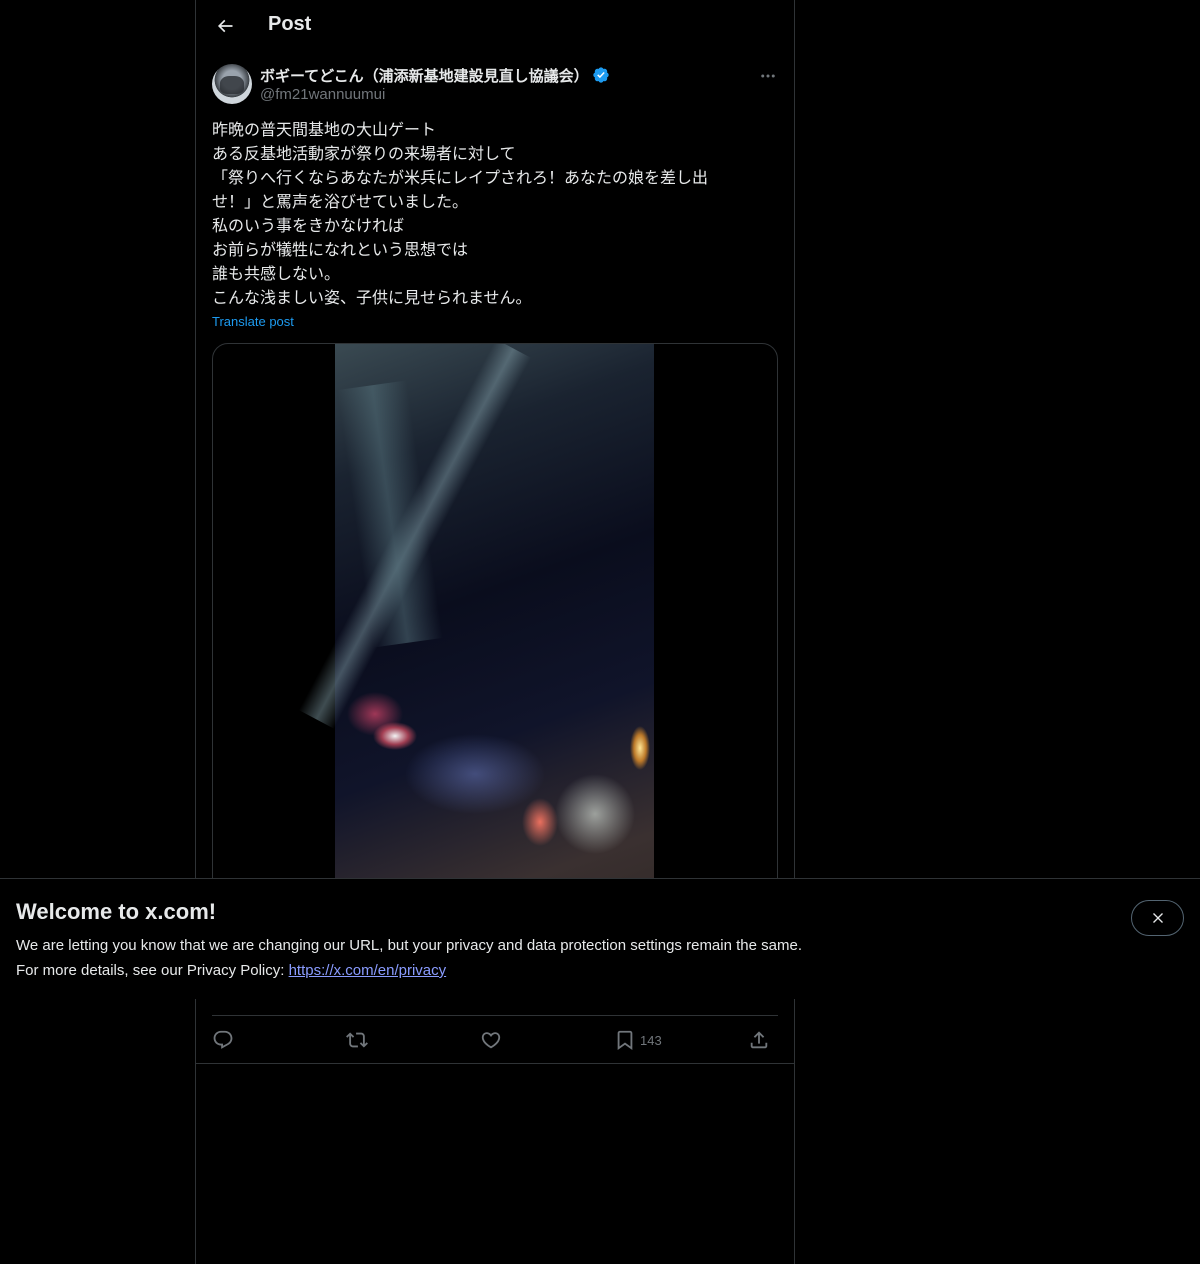 This screenshot has height=1264, width=1200. Describe the element at coordinates (424, 75) in the screenshot. I see `author-display-name: ボギーてどこん（浦添新基地建設見直し協議会）` at that location.